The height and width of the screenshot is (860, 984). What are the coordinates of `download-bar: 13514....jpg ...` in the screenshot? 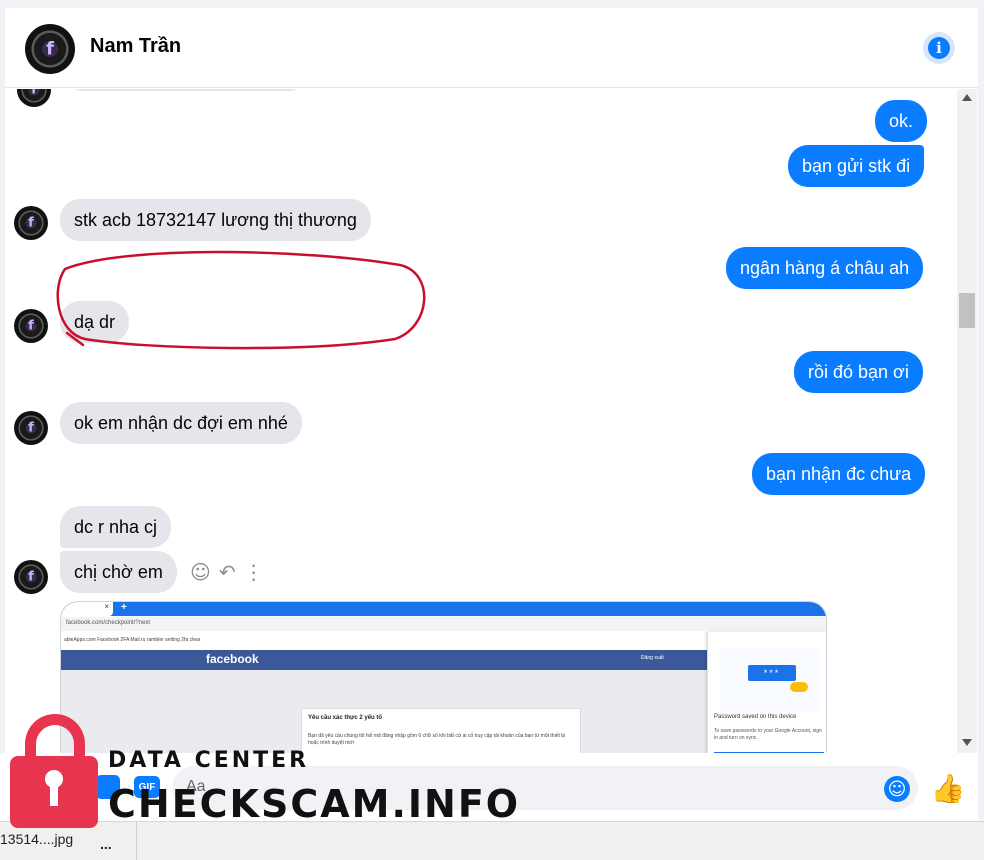 It's located at (492, 840).